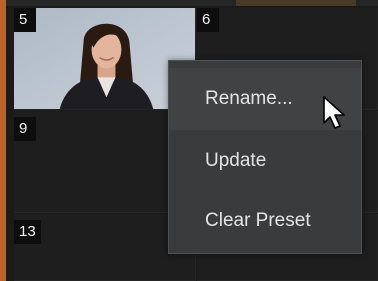  Describe the element at coordinates (334, 112) in the screenshot. I see `mouse-pointer-icon` at that location.